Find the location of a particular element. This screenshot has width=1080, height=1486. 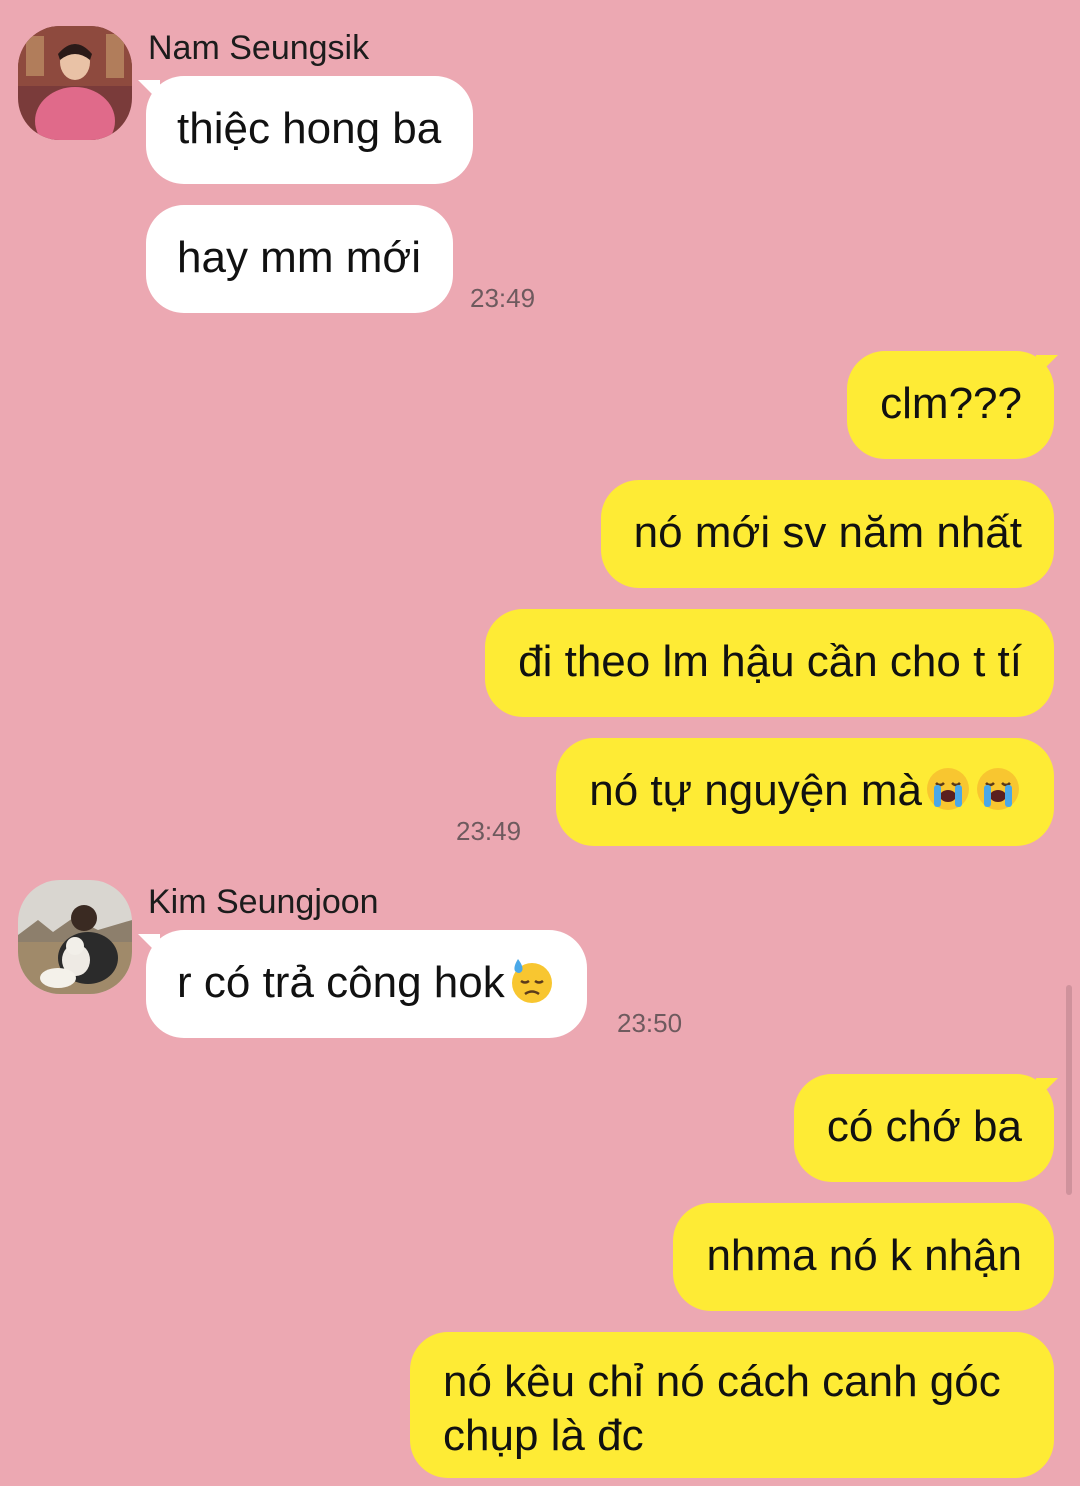

outgoing-message: clm??? is located at coordinates (950, 405).